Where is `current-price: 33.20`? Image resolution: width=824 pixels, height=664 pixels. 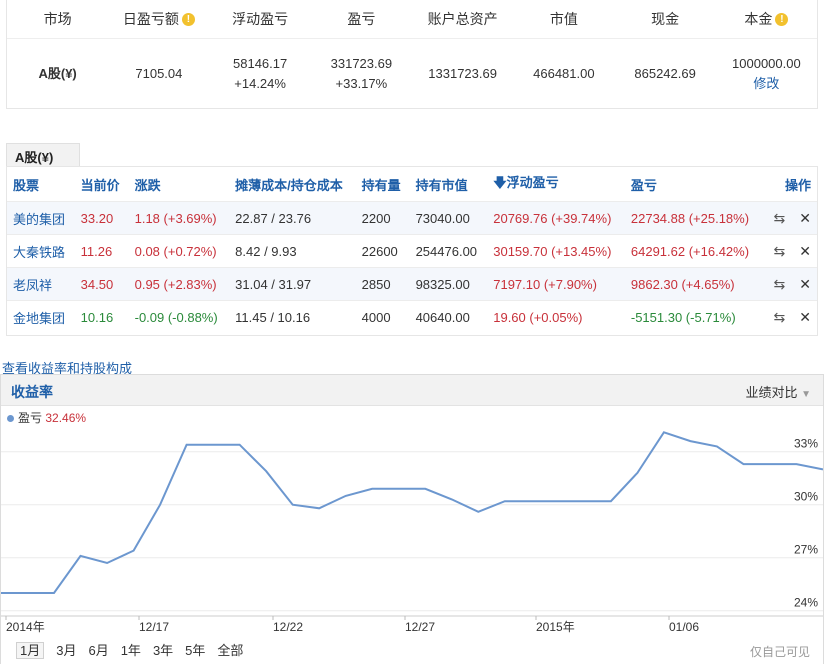 current-price: 33.20 is located at coordinates (101, 218).